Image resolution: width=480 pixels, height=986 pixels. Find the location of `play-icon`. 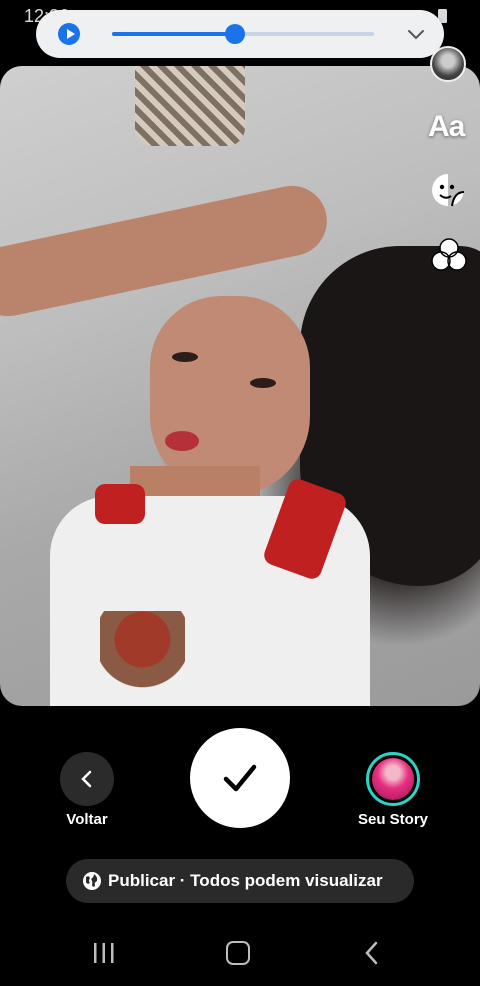

play-icon is located at coordinates (69, 34).